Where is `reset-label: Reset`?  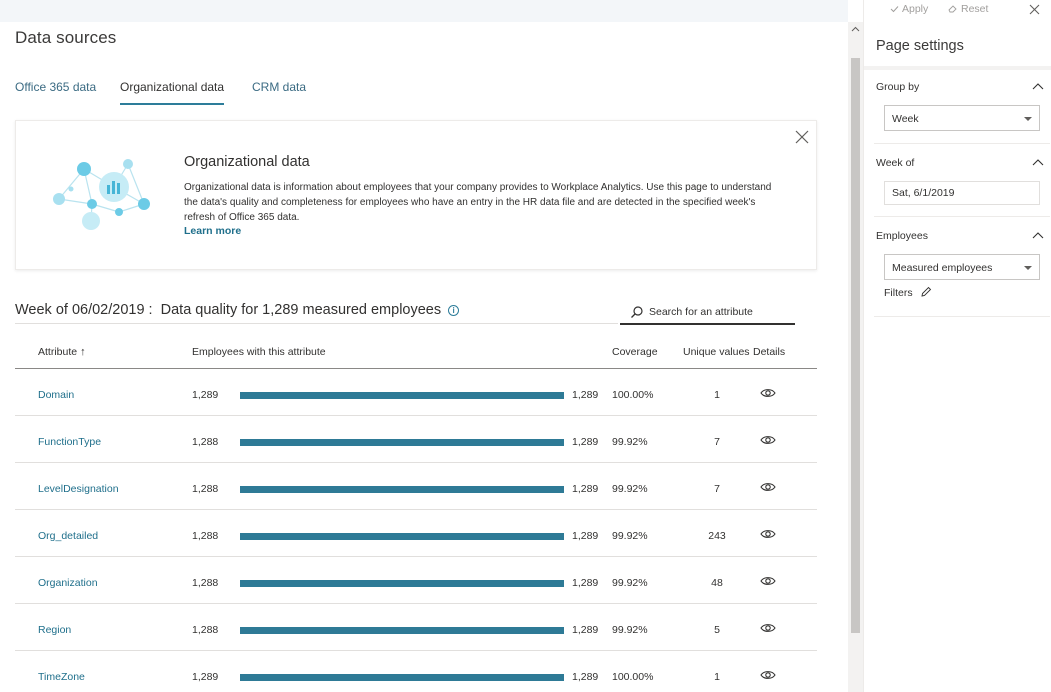
reset-label: Reset is located at coordinates (975, 9).